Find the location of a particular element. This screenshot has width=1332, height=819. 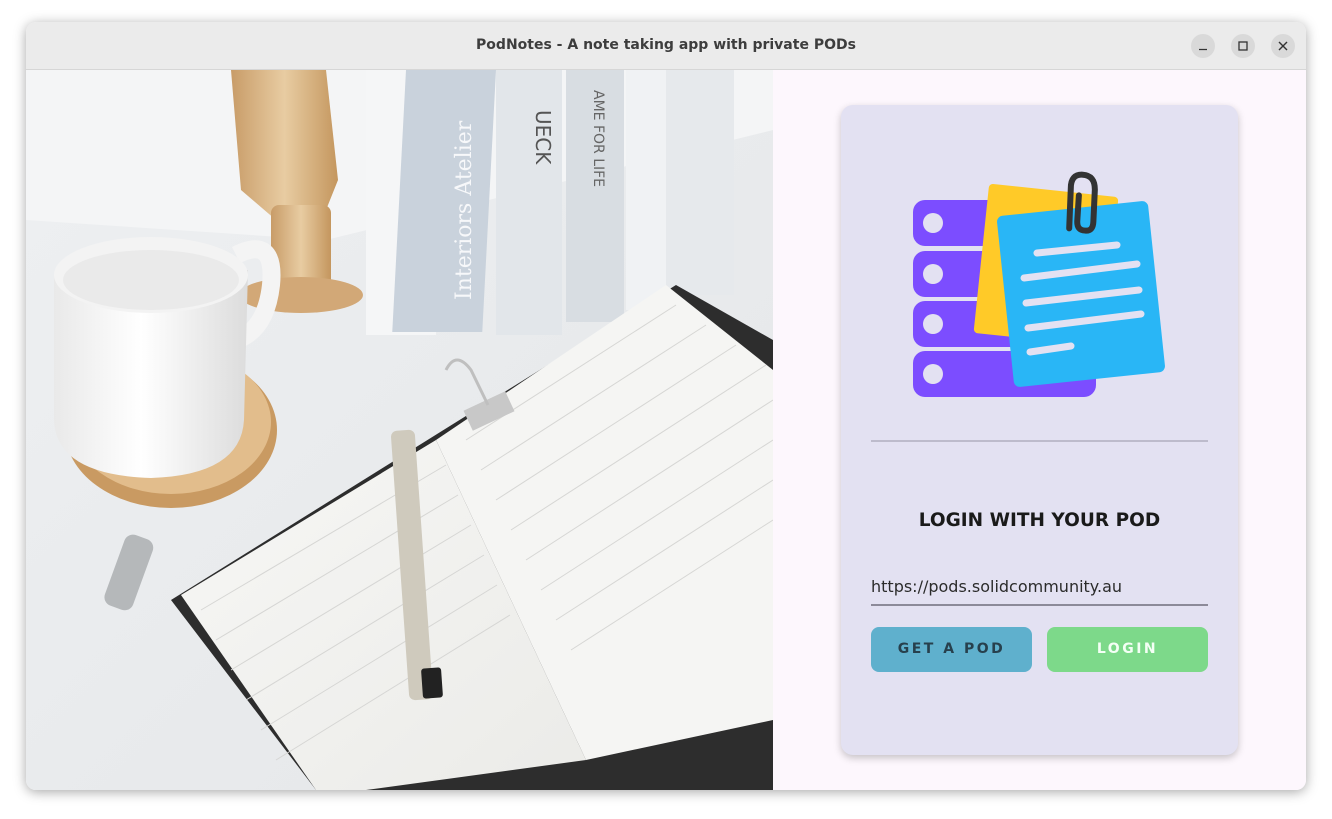

close-icon is located at coordinates (1283, 46).